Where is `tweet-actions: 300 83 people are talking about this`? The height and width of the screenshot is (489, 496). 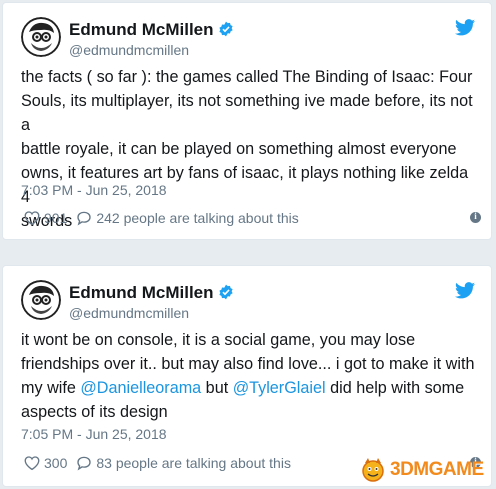 tweet-actions: 300 83 people are talking about this is located at coordinates (250, 463).